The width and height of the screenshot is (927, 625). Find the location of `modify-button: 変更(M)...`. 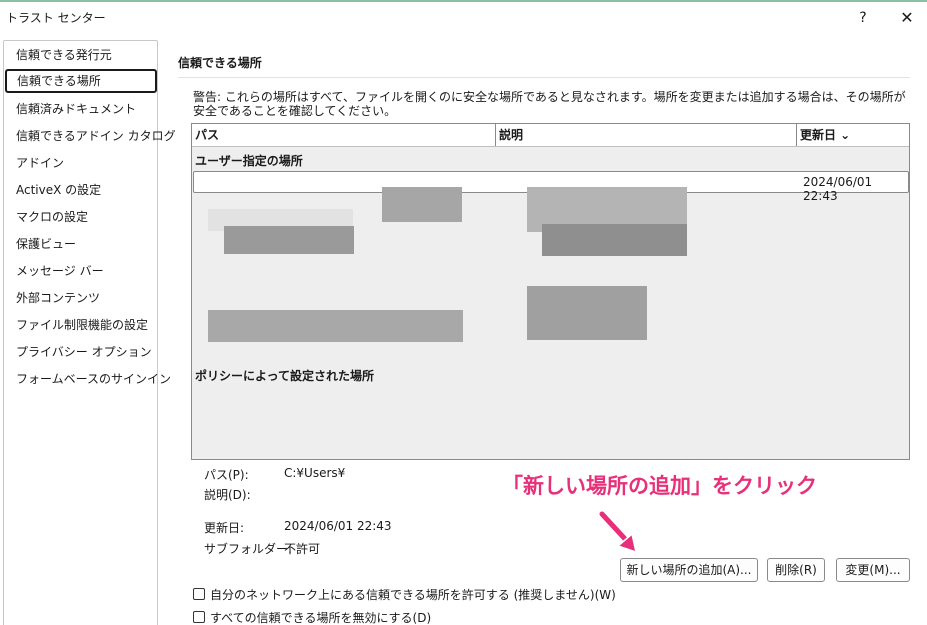

modify-button: 変更(M)... is located at coordinates (873, 570).